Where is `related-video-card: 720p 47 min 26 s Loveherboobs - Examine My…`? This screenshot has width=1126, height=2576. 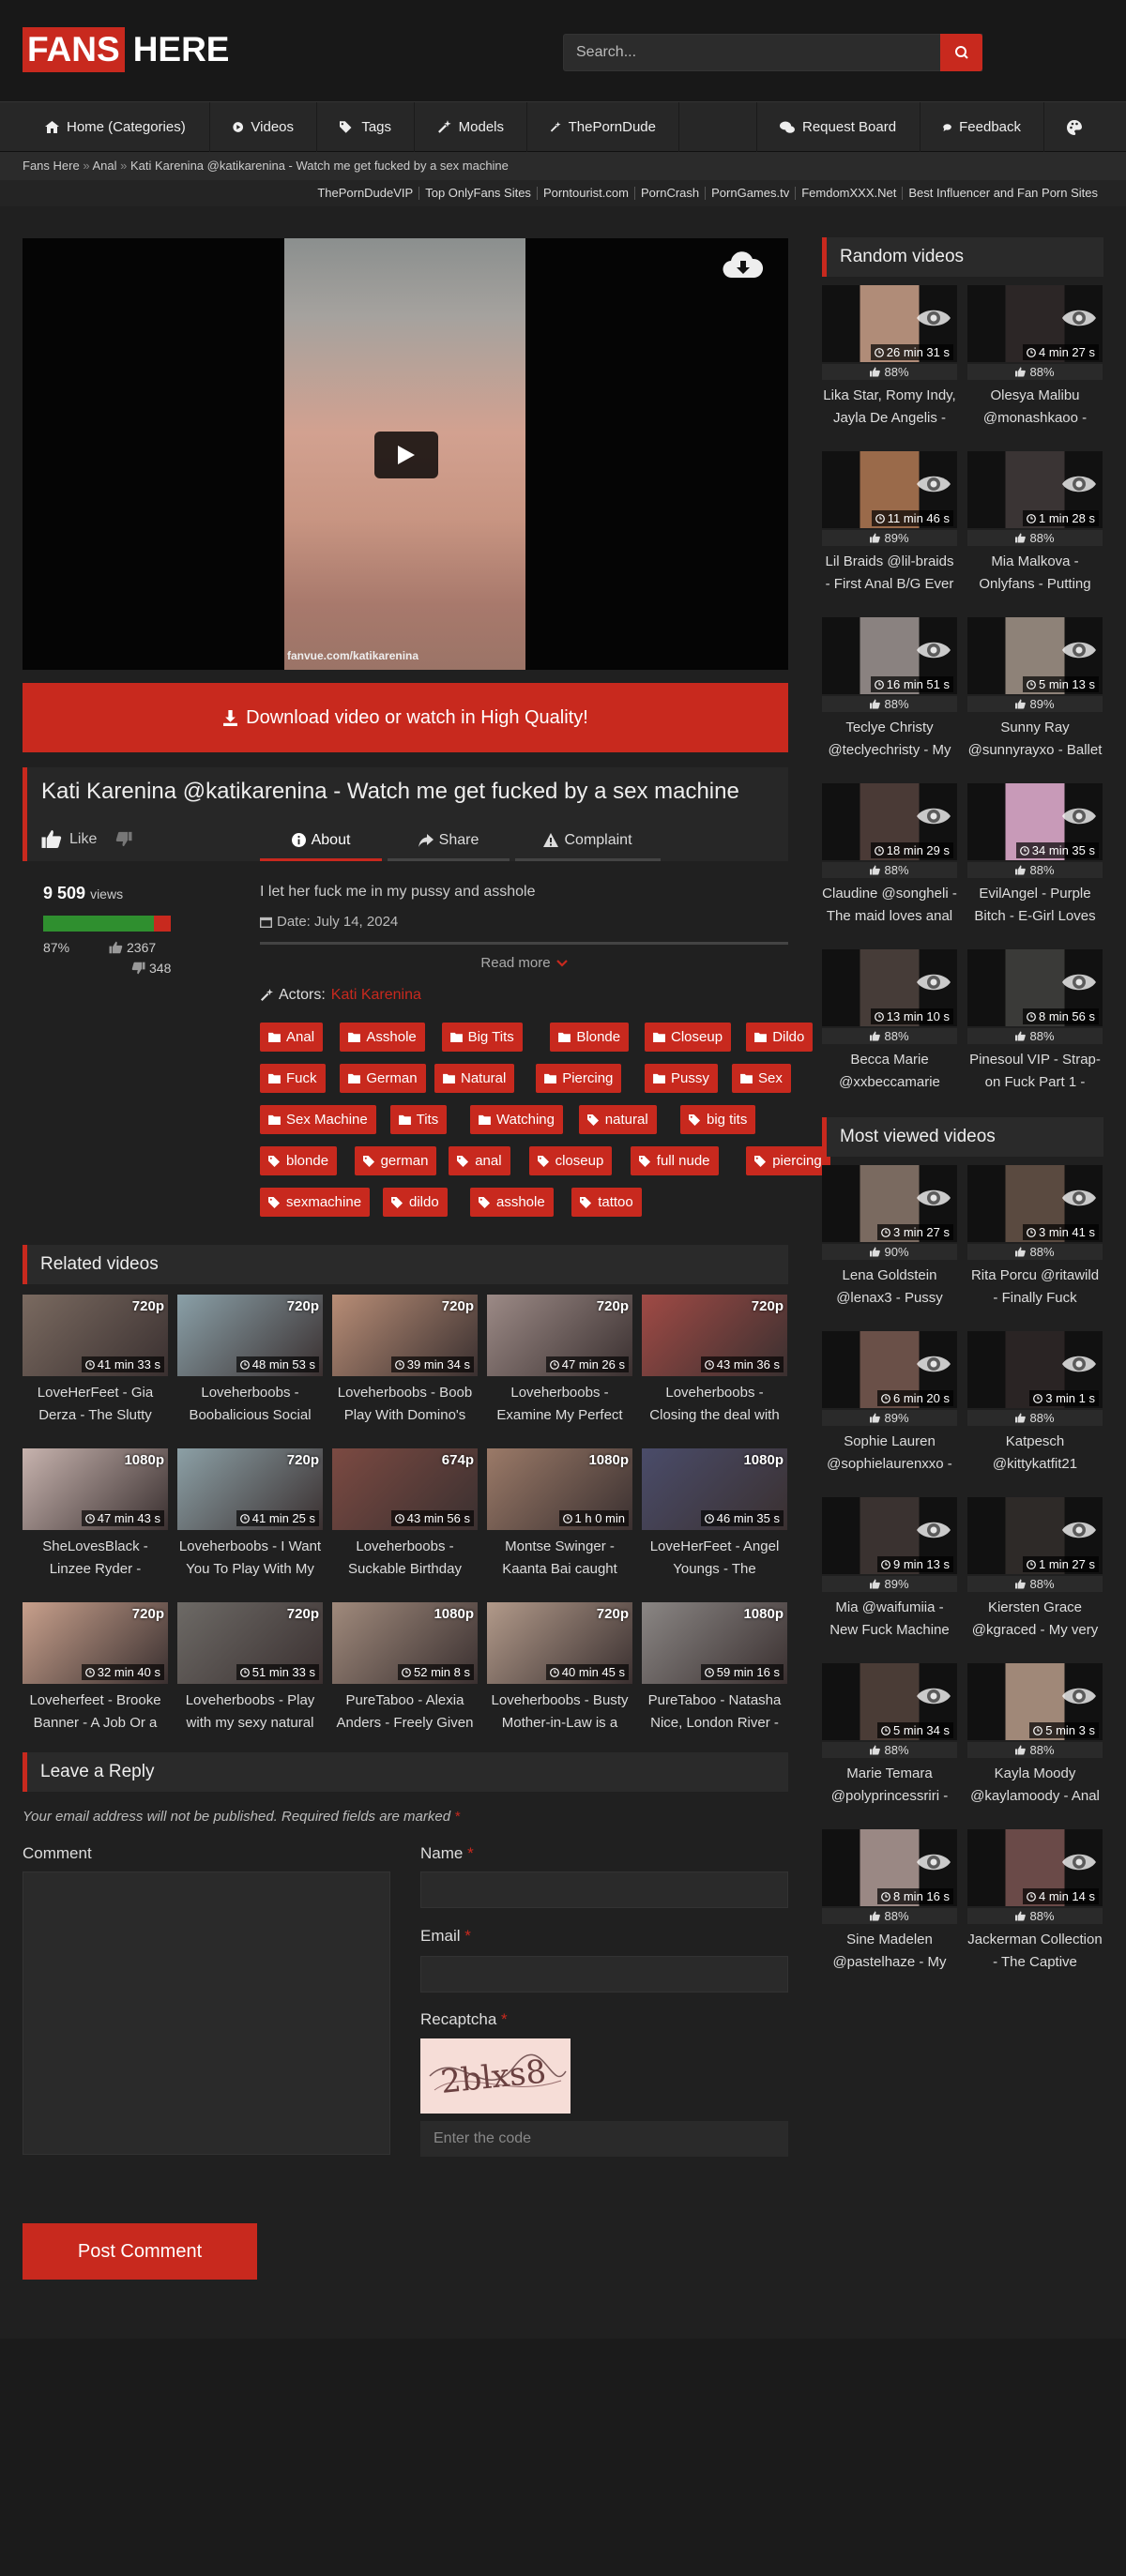 related-video-card: 720p 47 min 26 s Loveherboobs - Examine My… is located at coordinates (559, 1361).